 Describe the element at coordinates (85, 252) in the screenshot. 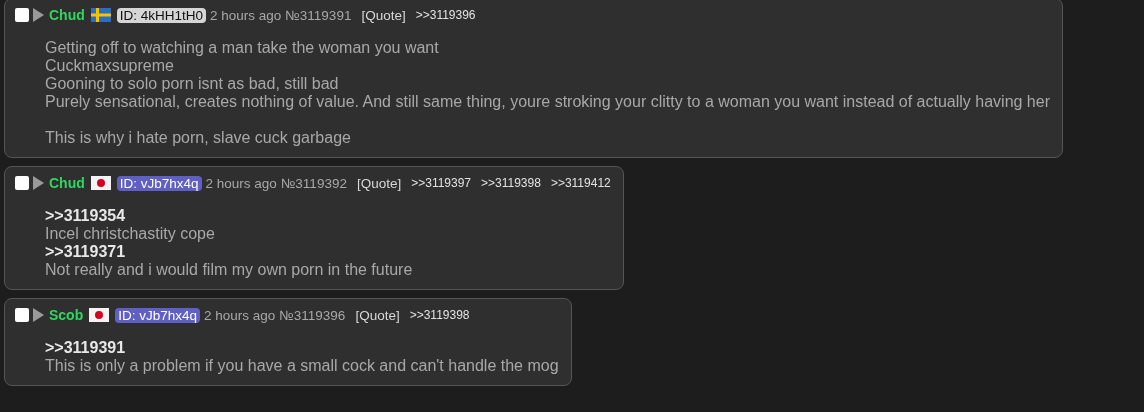

I see `quote-reference-link: >>3119371` at that location.